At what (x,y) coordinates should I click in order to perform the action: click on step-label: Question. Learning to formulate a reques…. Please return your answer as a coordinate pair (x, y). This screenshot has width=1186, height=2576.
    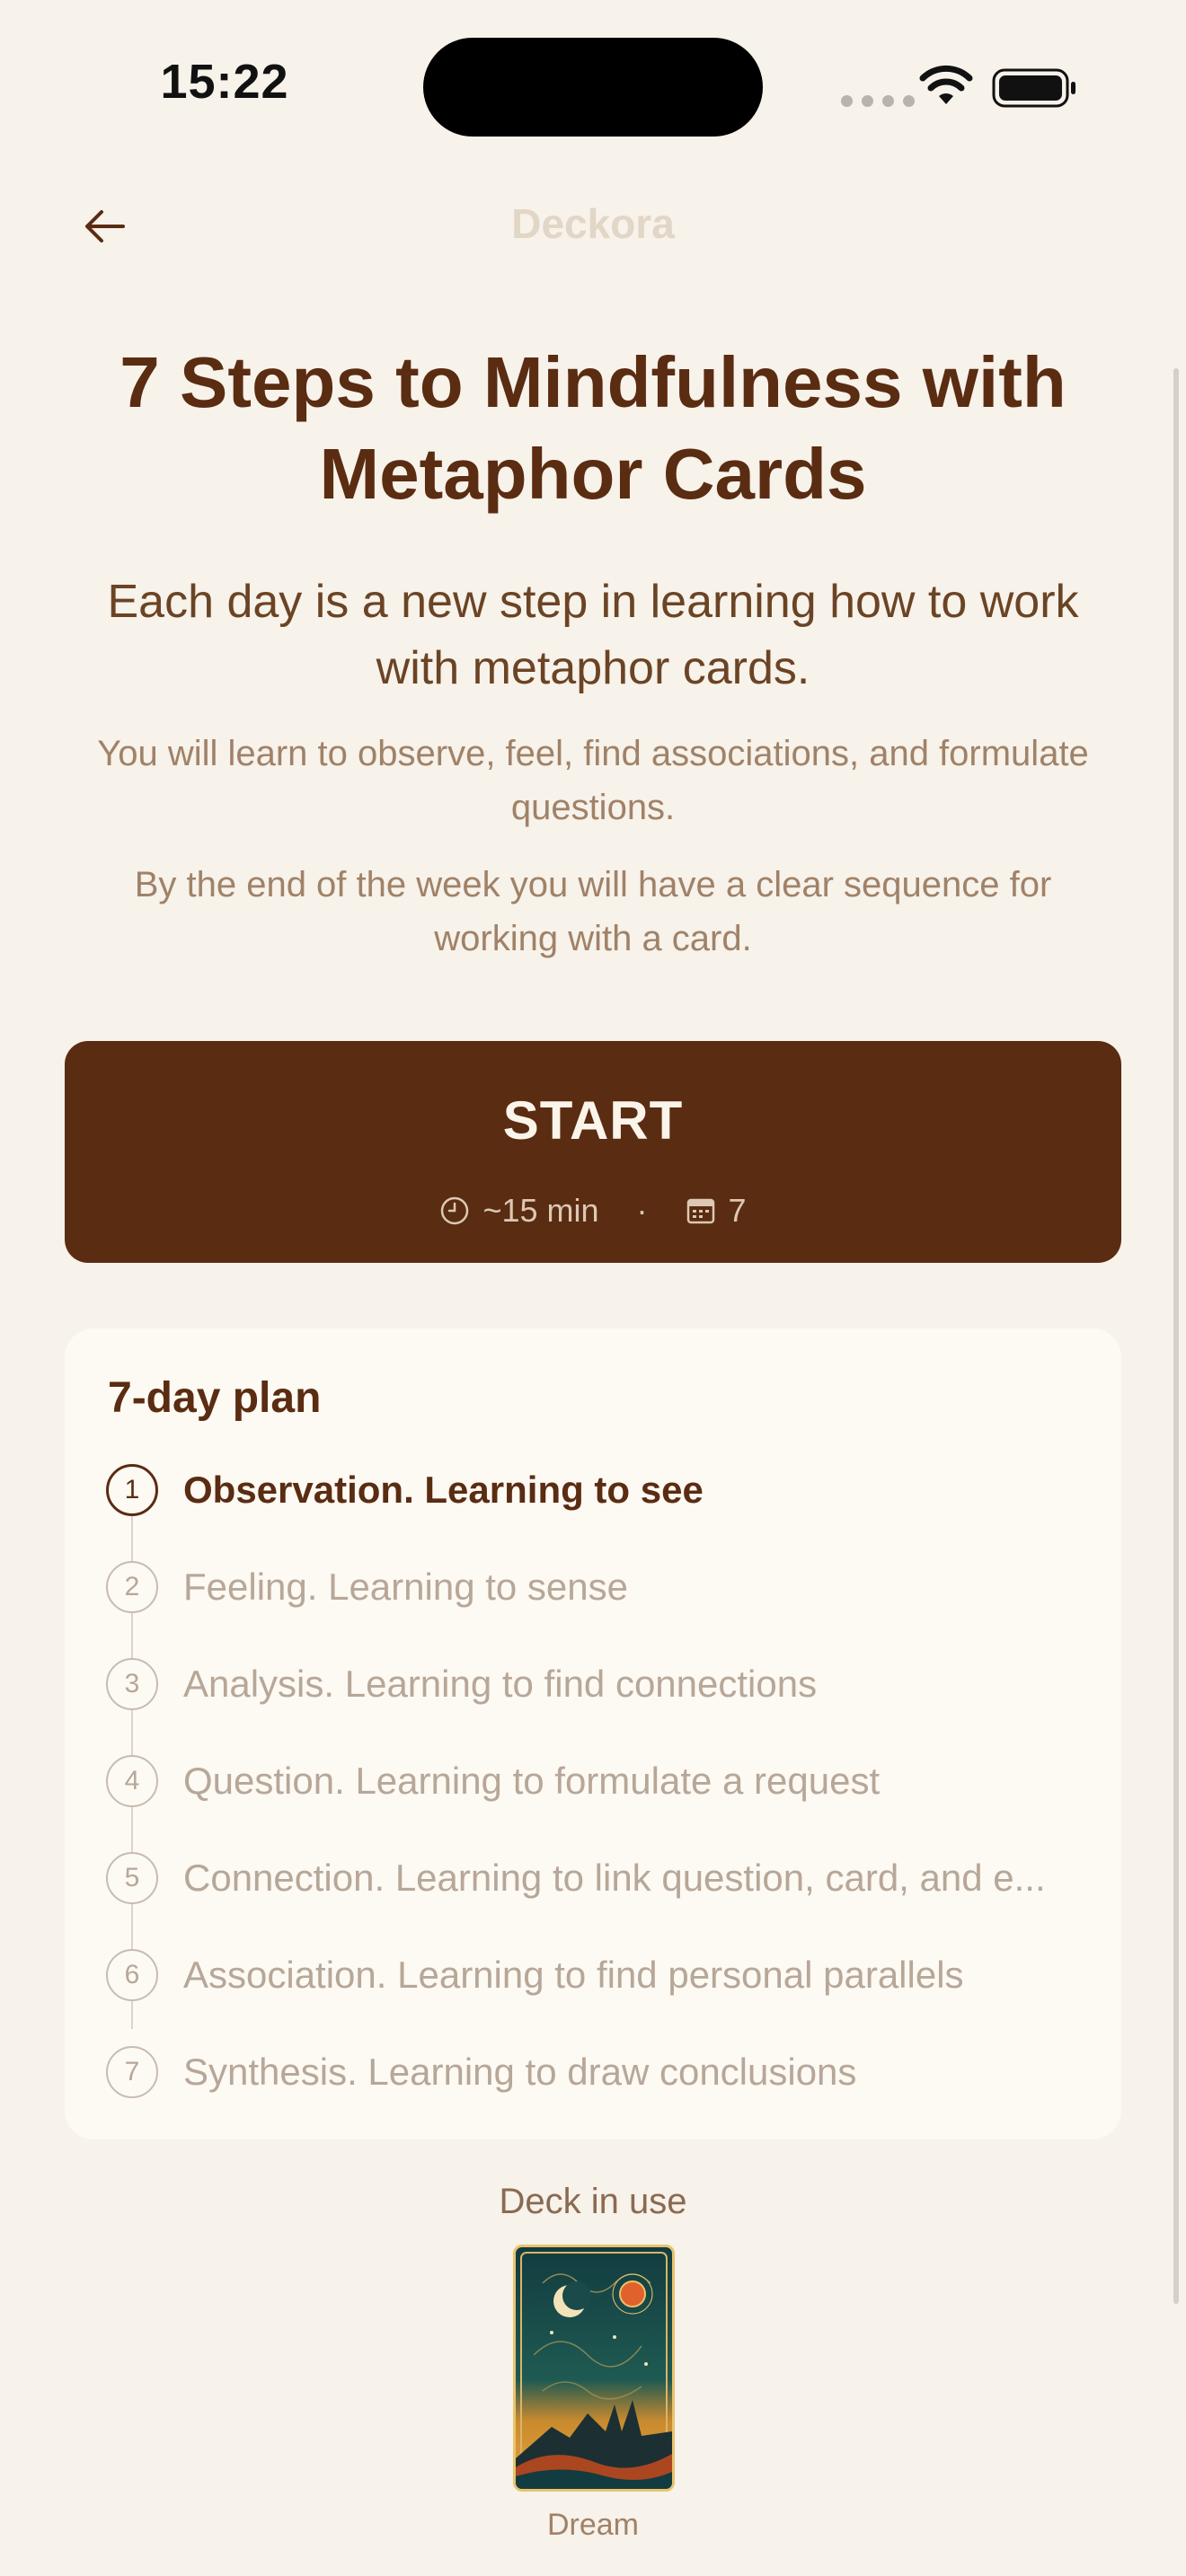
    Looking at the image, I should click on (532, 1781).